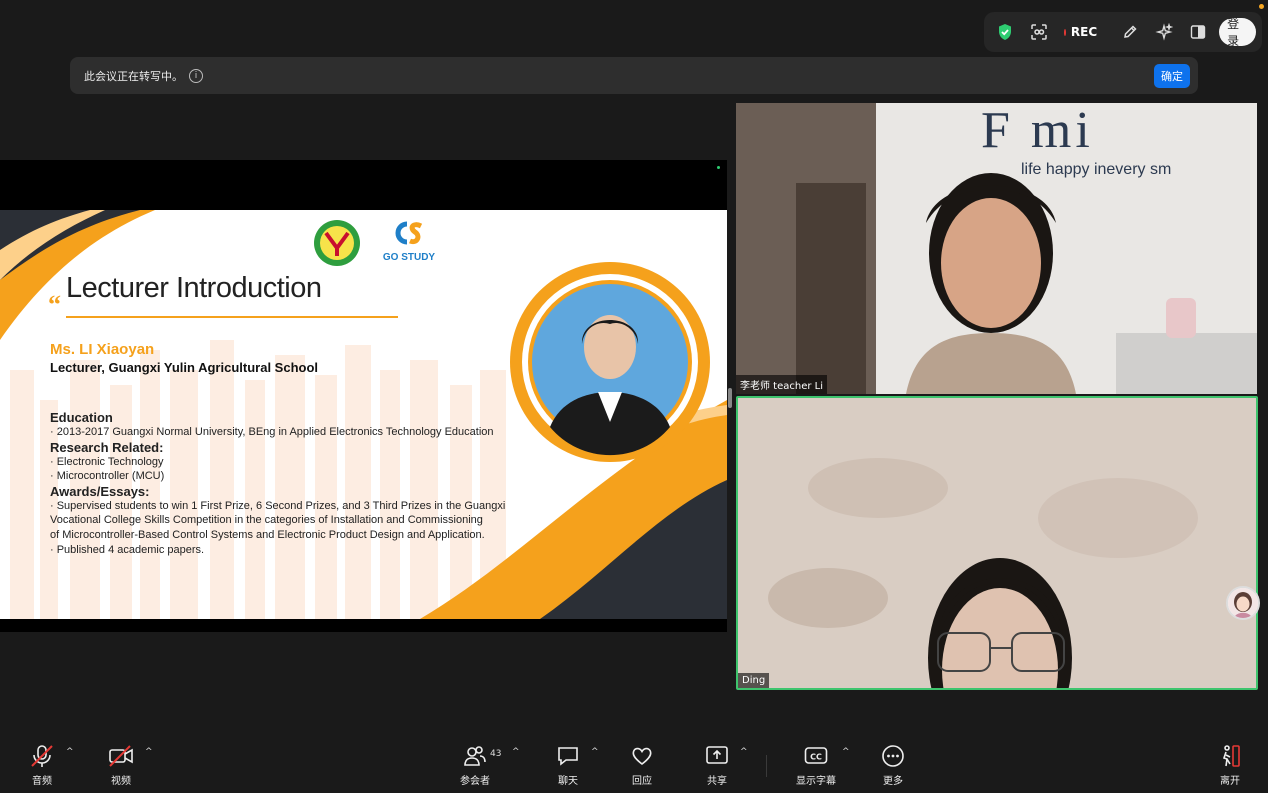 The height and width of the screenshot is (793, 1268). What do you see at coordinates (717, 781) in the screenshot?
I see `share-label: 共享` at bounding box center [717, 781].